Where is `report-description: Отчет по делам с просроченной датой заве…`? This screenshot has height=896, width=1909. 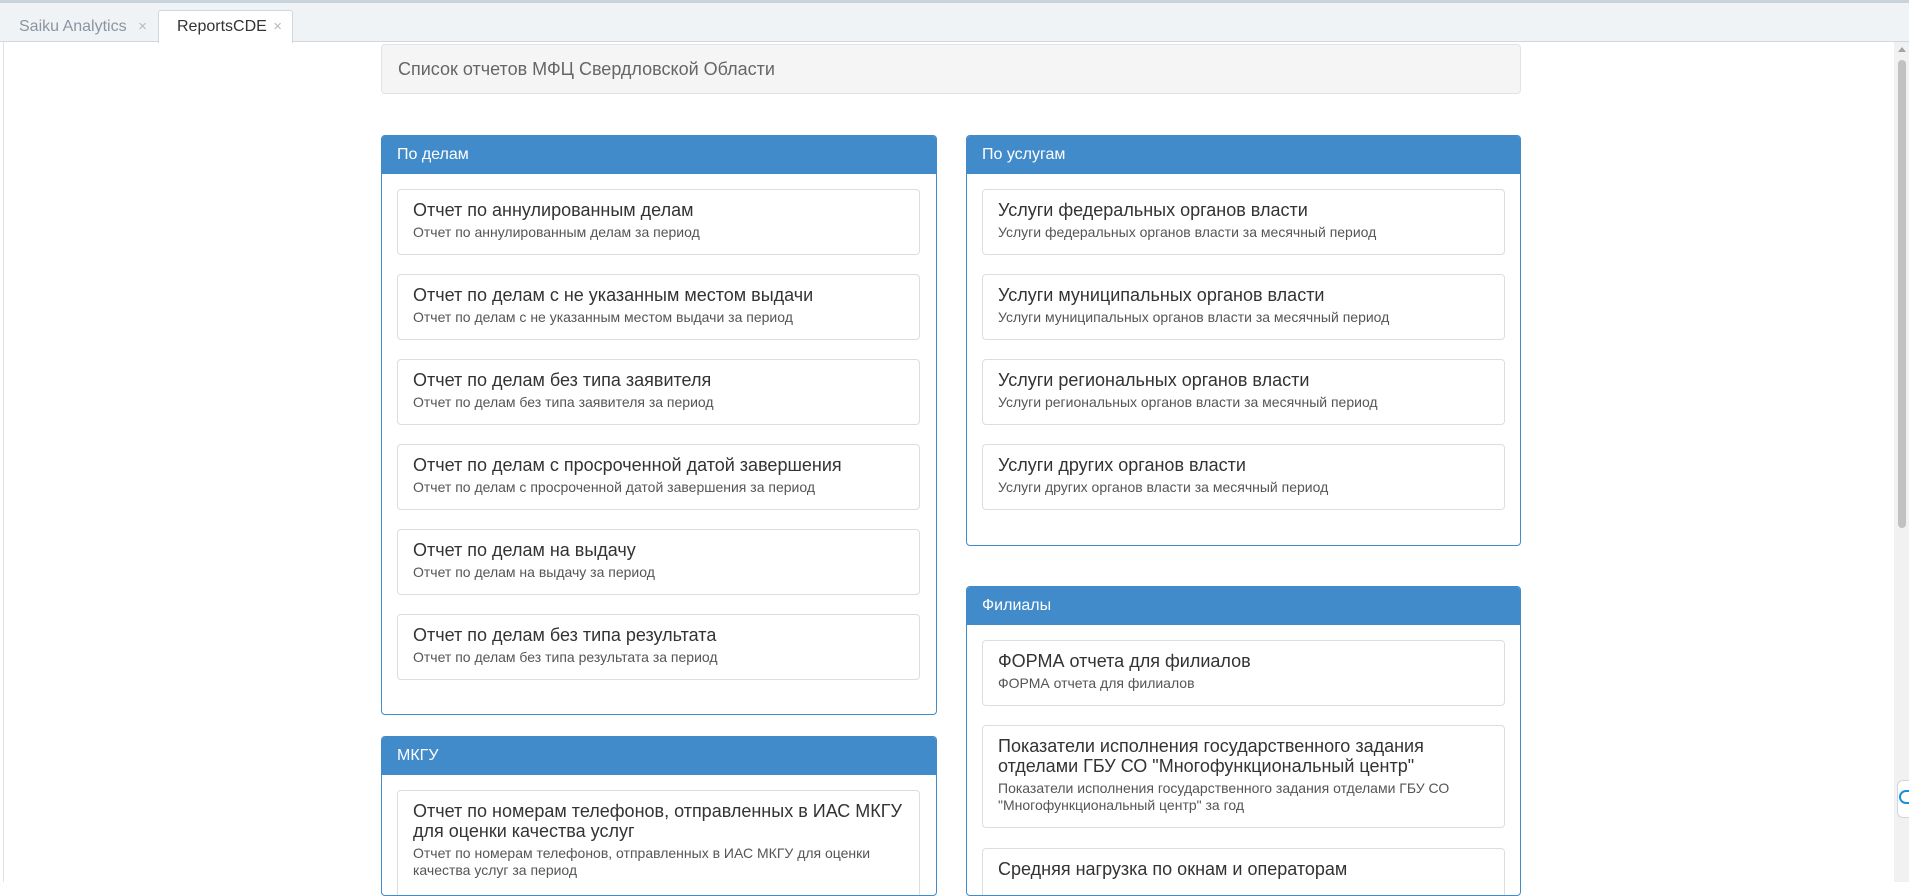 report-description: Отчет по делам с просроченной датой заве… is located at coordinates (614, 487).